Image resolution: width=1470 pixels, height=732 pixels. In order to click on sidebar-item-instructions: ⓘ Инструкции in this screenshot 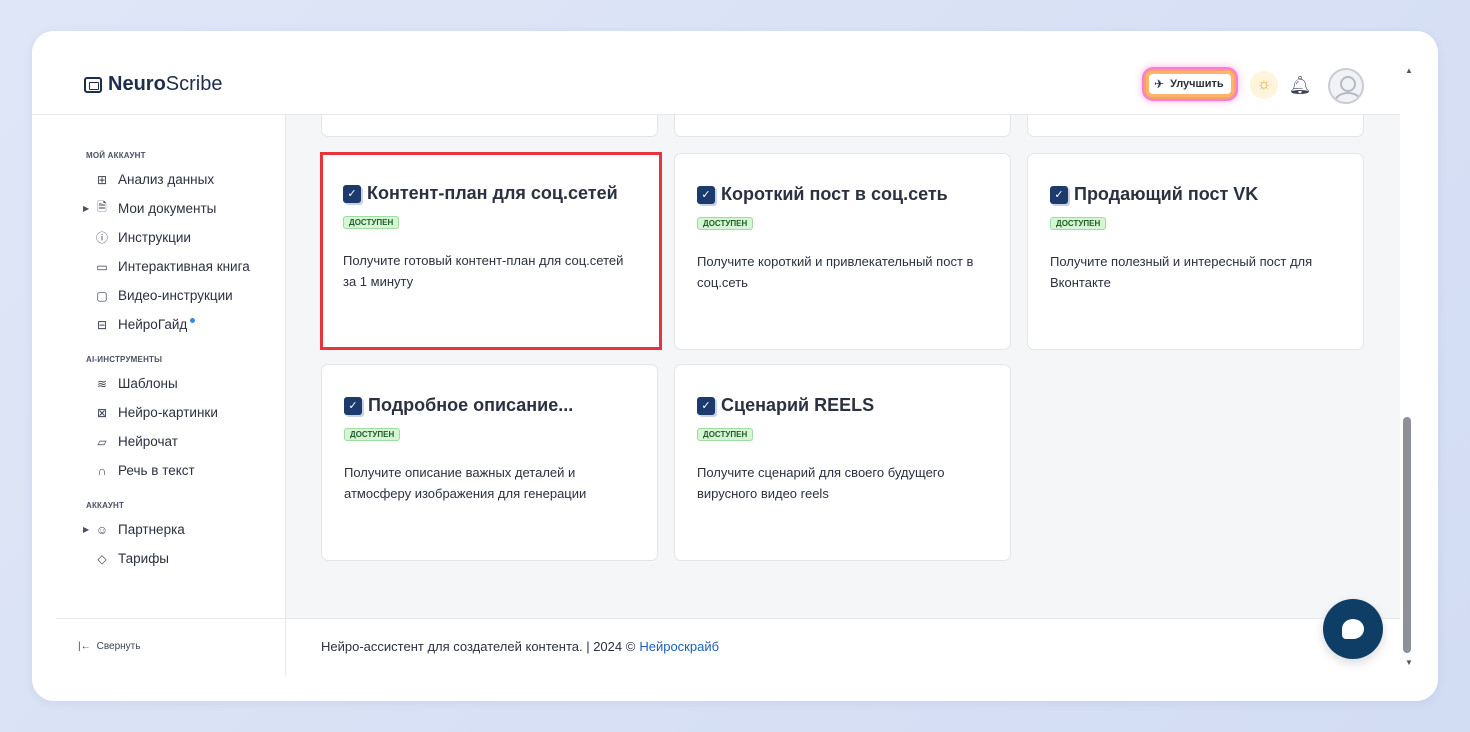, I will do `click(170, 237)`.